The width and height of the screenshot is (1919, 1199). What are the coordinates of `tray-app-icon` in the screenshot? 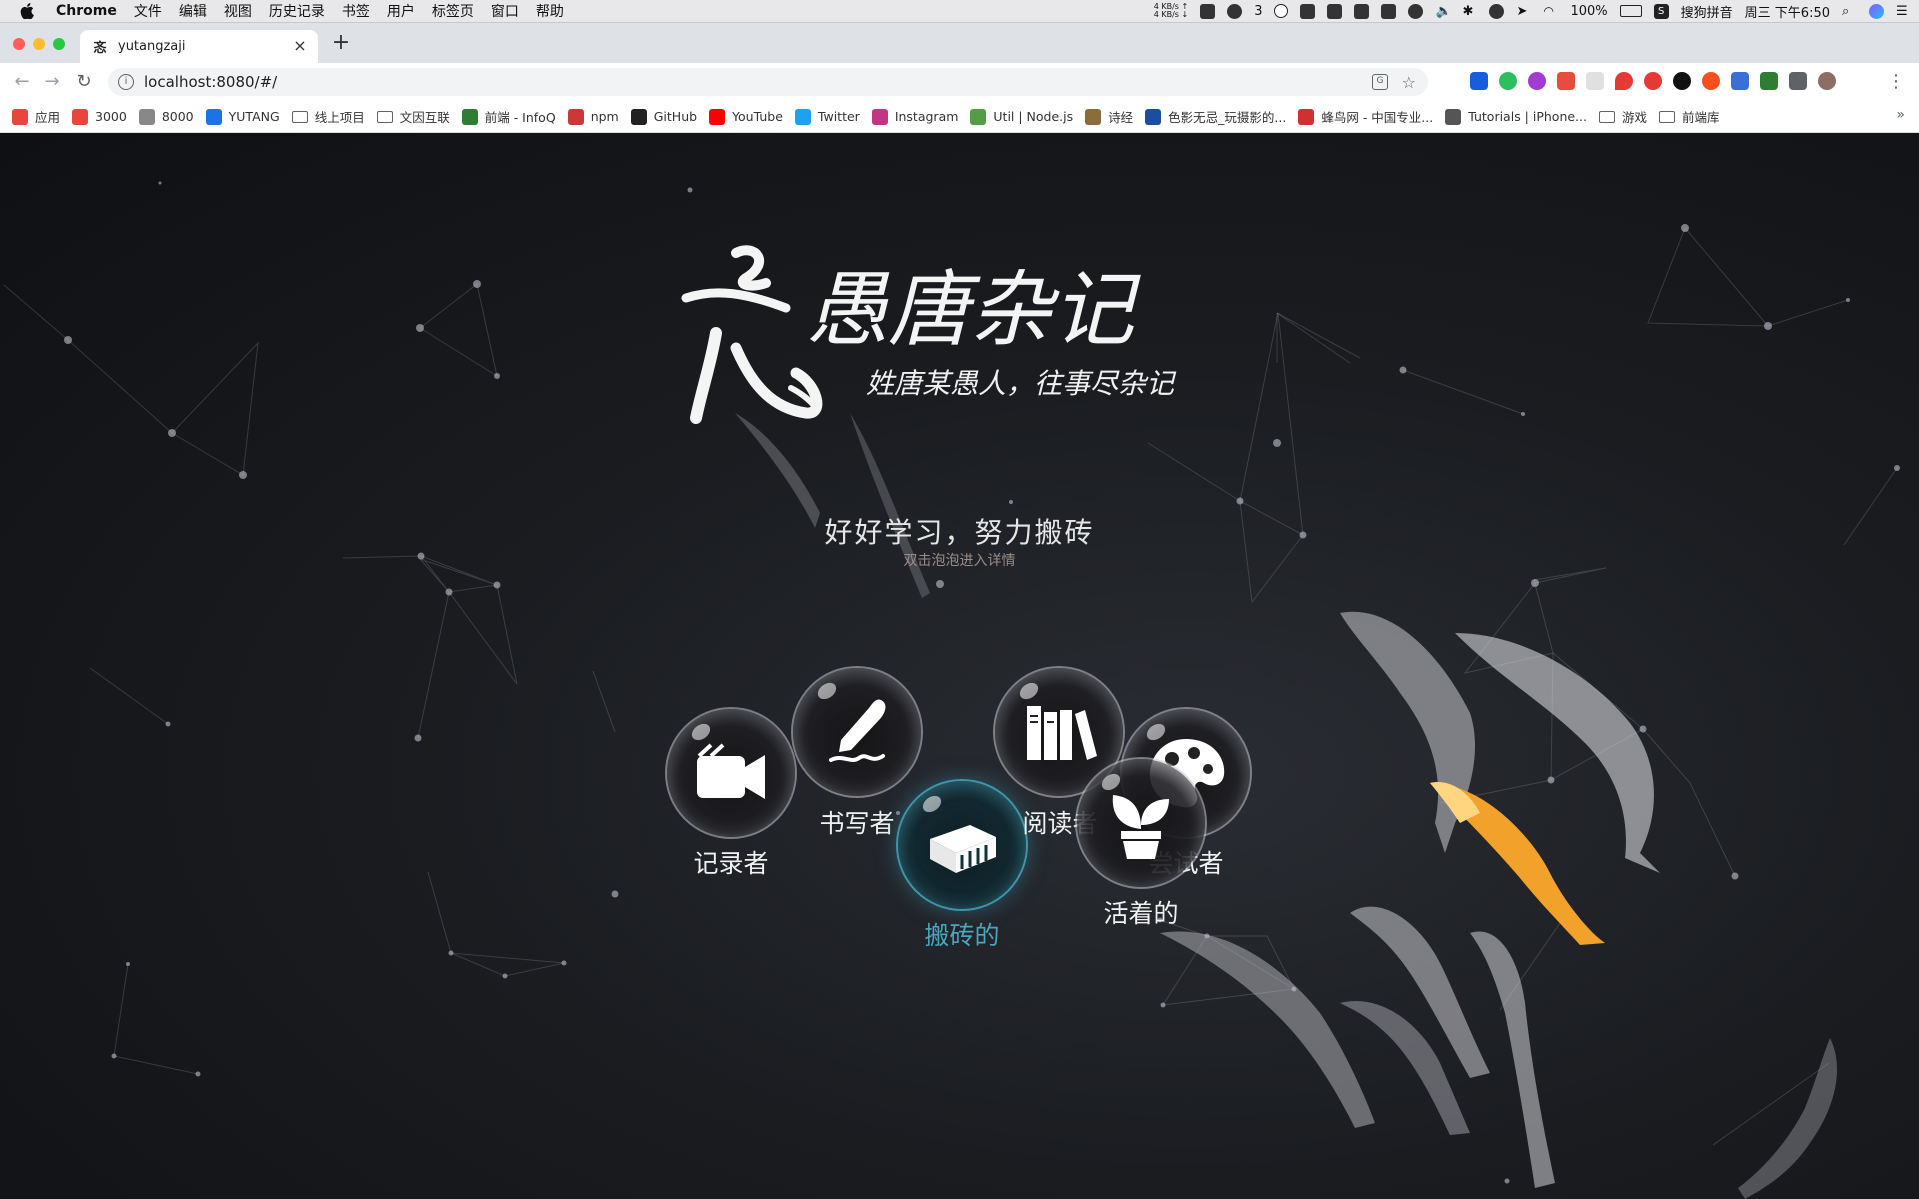 It's located at (1208, 11).